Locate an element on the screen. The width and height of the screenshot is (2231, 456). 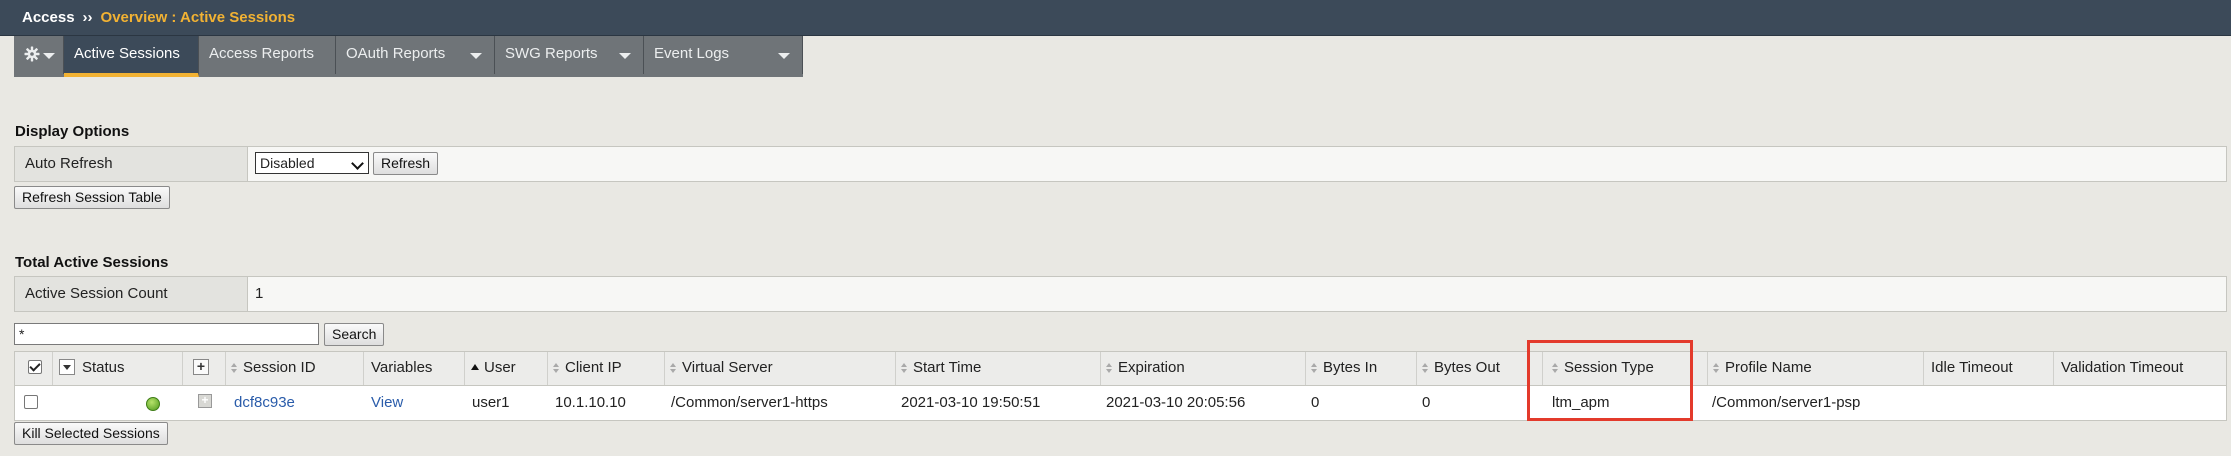
select-all-checkbox is located at coordinates (35, 367).